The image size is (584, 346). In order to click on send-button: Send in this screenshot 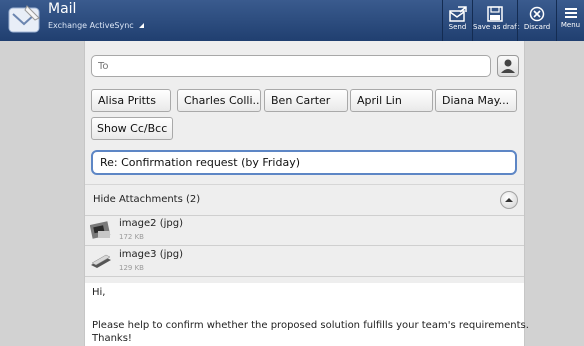, I will do `click(457, 20)`.